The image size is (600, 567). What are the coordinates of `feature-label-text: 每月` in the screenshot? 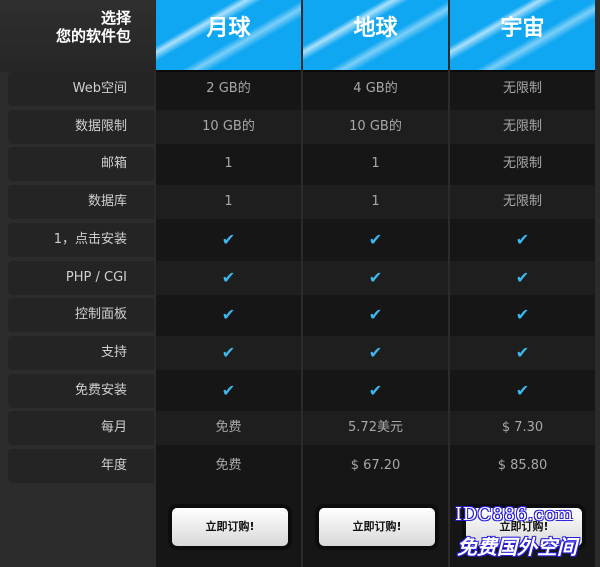 It's located at (113, 427).